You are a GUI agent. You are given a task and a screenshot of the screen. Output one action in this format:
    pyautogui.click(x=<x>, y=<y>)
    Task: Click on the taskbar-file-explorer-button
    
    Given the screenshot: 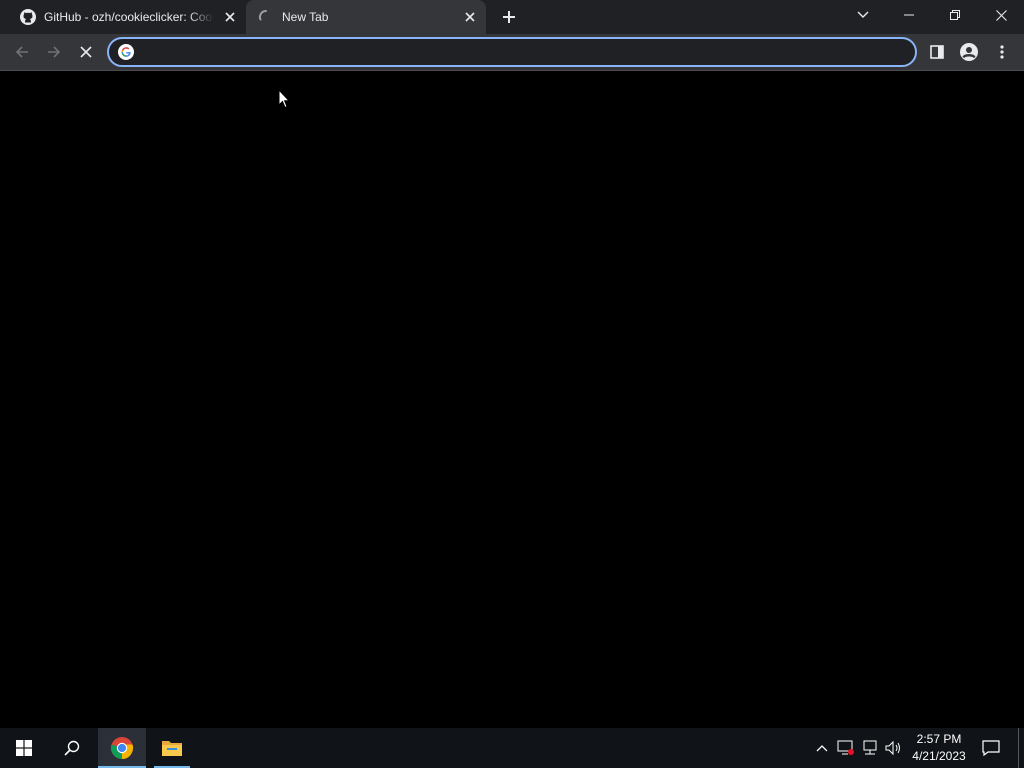 What is the action you would take?
    pyautogui.click(x=172, y=748)
    